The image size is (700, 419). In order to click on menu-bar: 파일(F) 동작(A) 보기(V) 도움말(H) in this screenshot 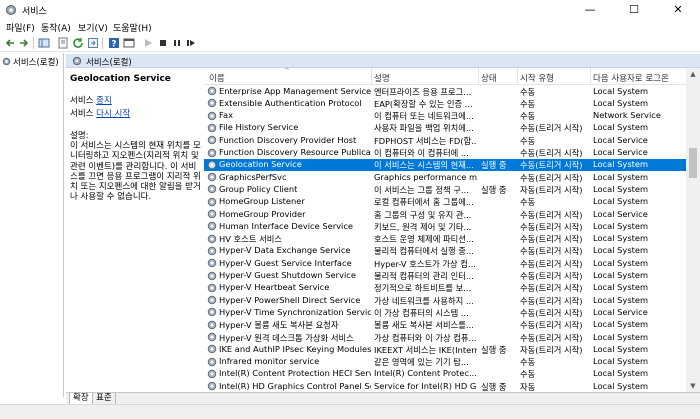, I will do `click(350, 27)`.